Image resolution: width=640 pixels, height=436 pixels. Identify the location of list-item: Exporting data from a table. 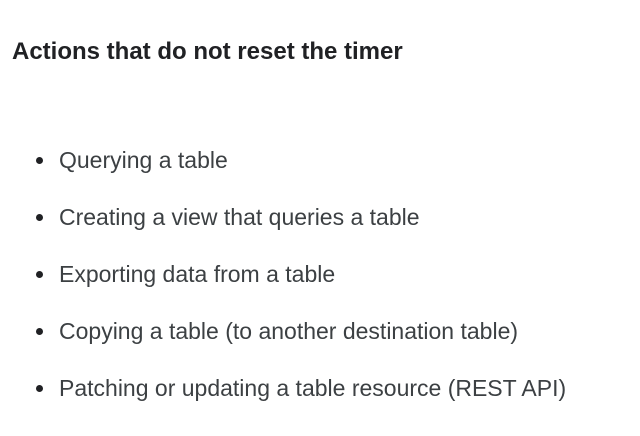
(320, 284).